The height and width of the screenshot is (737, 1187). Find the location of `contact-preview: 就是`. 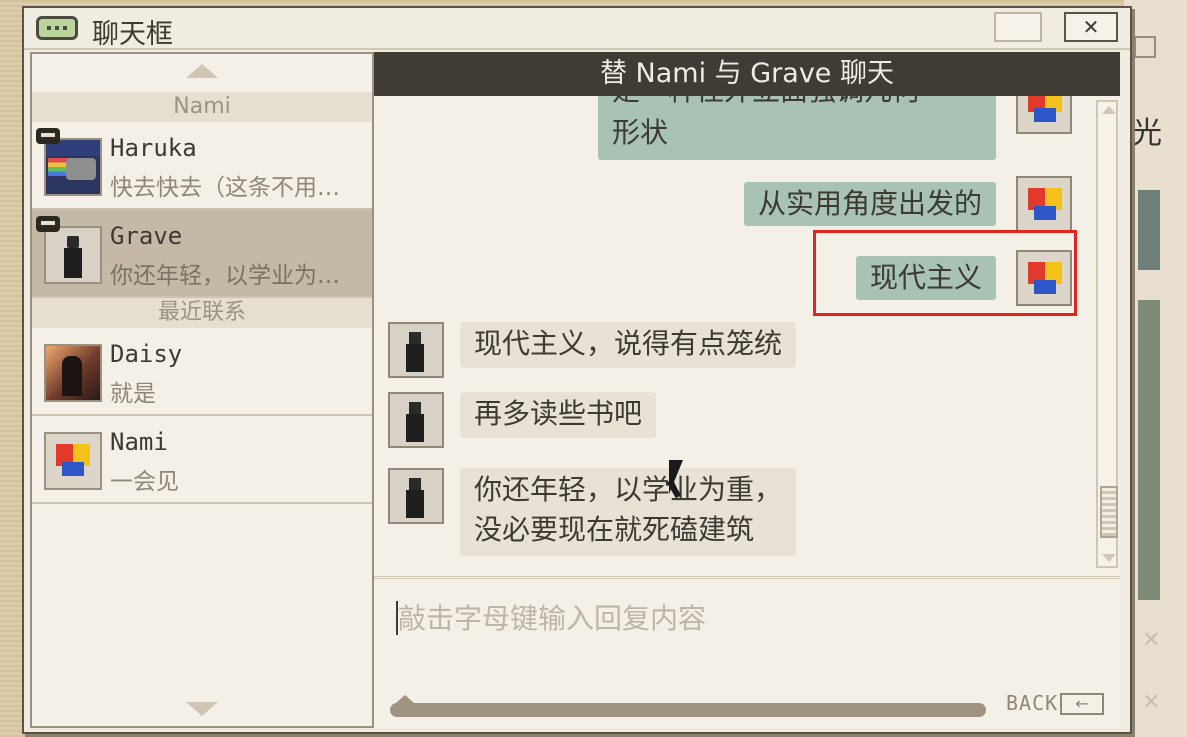

contact-preview: 就是 is located at coordinates (133, 394).